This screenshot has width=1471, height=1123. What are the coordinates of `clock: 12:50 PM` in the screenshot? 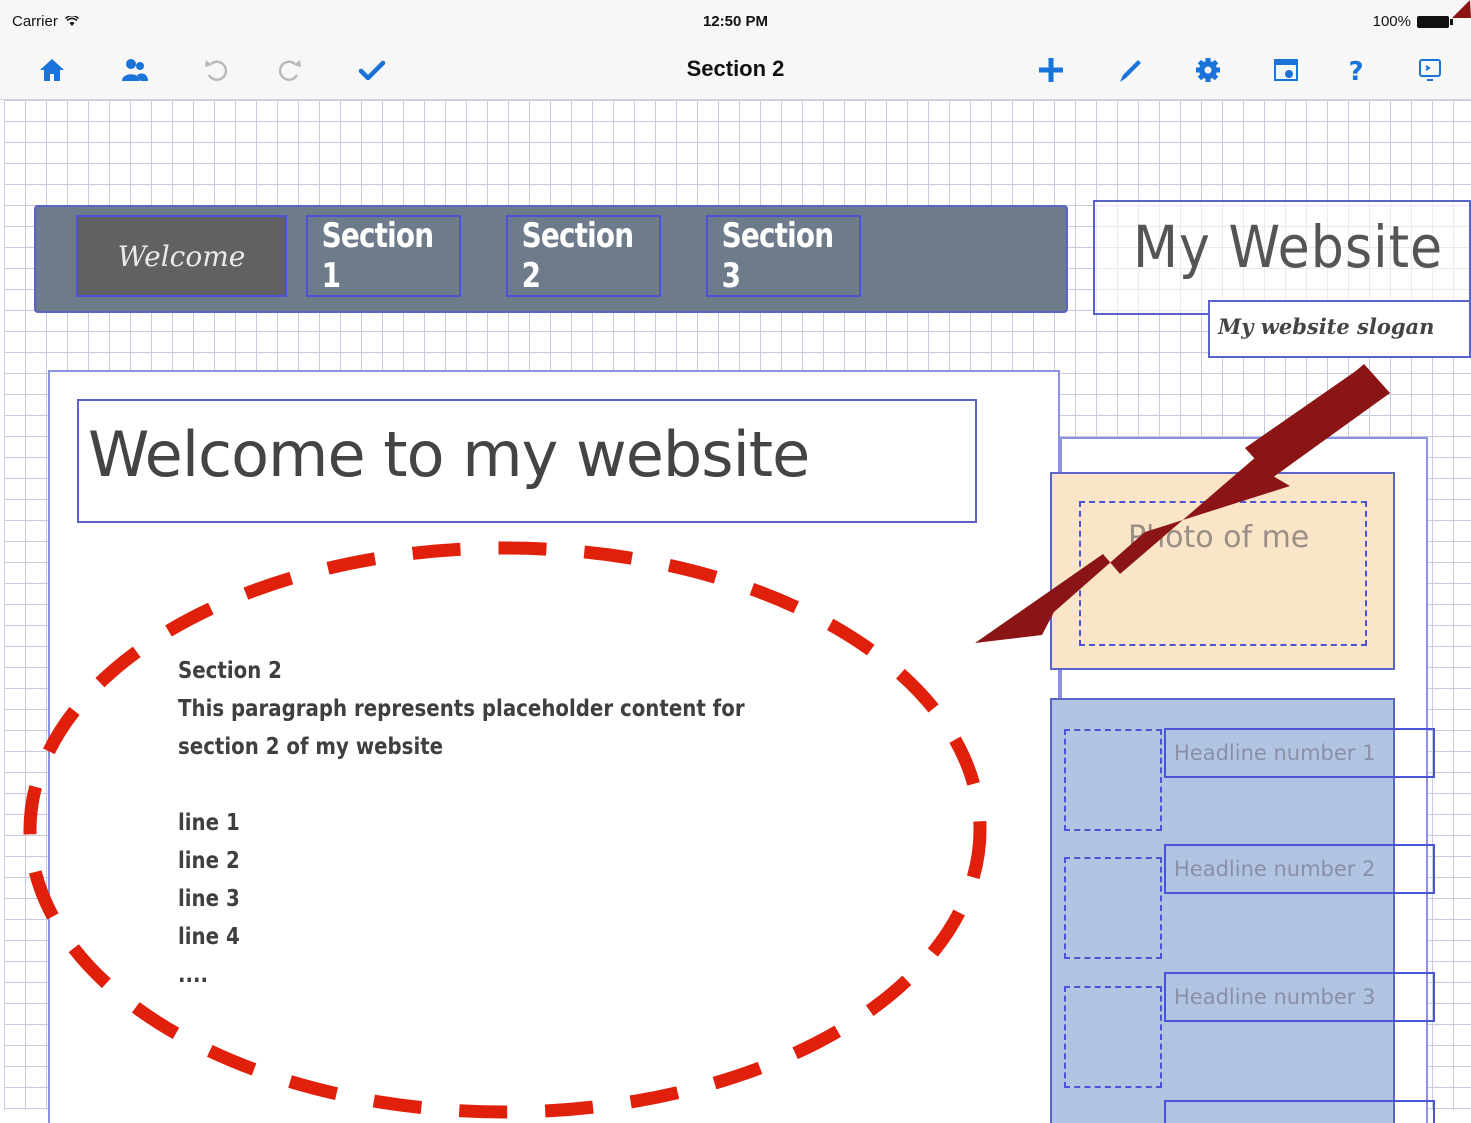 It's located at (735, 21).